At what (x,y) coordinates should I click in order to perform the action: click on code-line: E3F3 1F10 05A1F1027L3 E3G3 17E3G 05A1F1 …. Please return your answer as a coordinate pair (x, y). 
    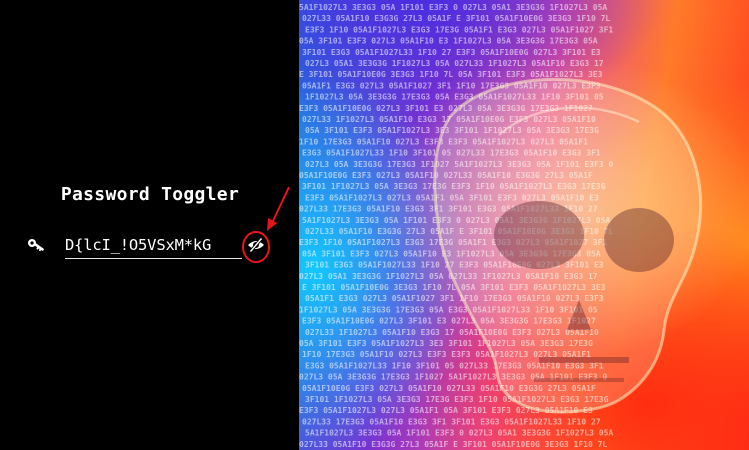
    Looking at the image, I should click on (459, 29).